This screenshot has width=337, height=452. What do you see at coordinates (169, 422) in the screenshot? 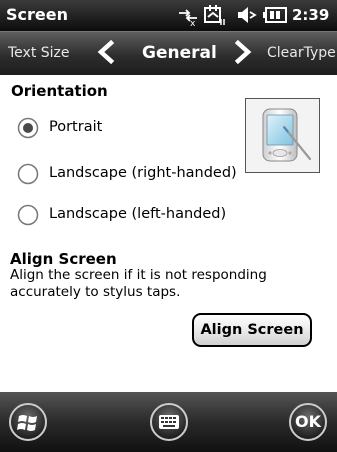
I see `keyboard-icon` at bounding box center [169, 422].